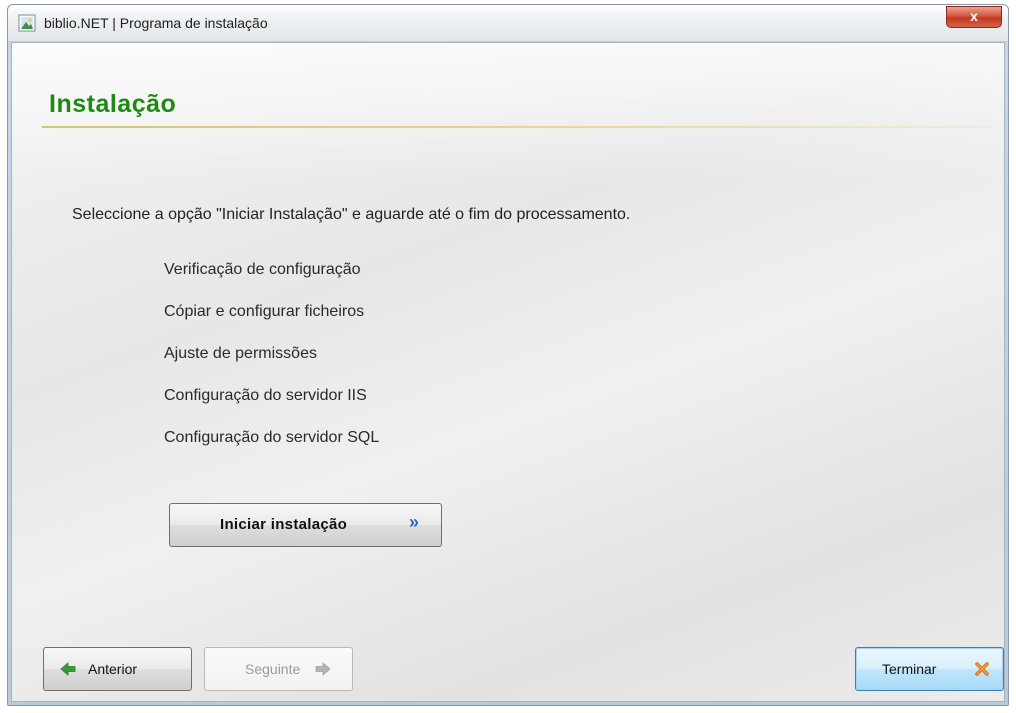 The width and height of the screenshot is (1016, 713). I want to click on step-item: Ajuste de permissões, so click(240, 353).